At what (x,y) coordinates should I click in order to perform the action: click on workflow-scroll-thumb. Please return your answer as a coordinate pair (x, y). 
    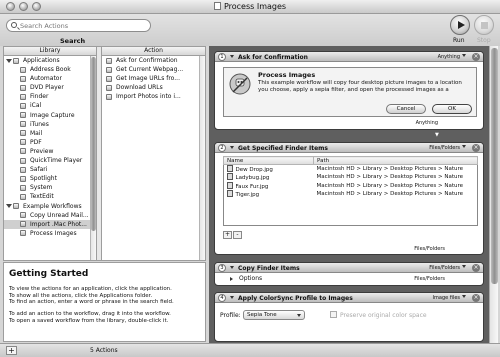
    Looking at the image, I should click on (494, 166).